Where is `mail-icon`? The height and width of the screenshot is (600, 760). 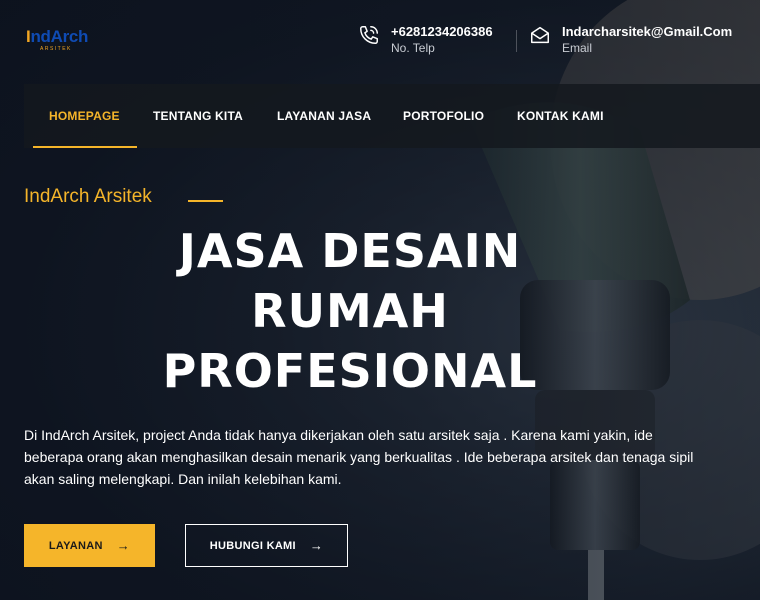
mail-icon is located at coordinates (540, 35).